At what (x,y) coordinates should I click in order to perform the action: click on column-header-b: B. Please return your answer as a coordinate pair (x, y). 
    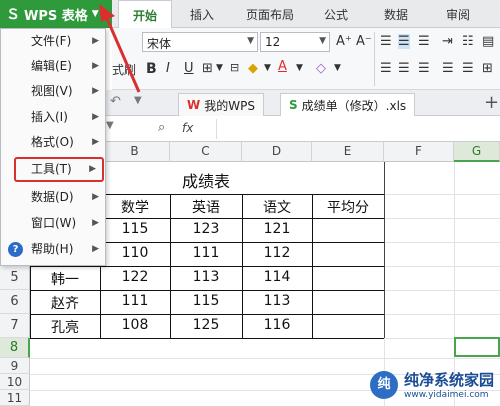
    Looking at the image, I should click on (135, 152).